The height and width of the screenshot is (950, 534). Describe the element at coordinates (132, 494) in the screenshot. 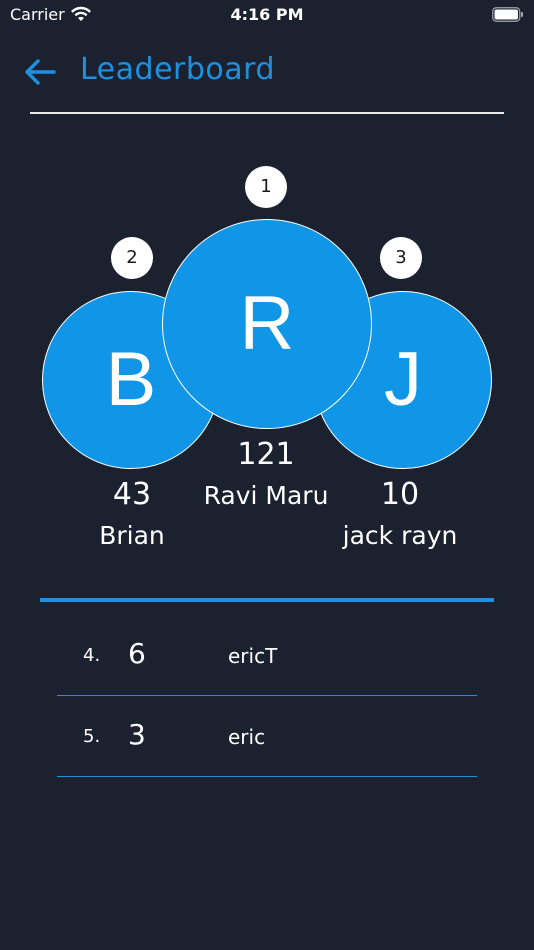

I see `score-second-place: 43` at that location.